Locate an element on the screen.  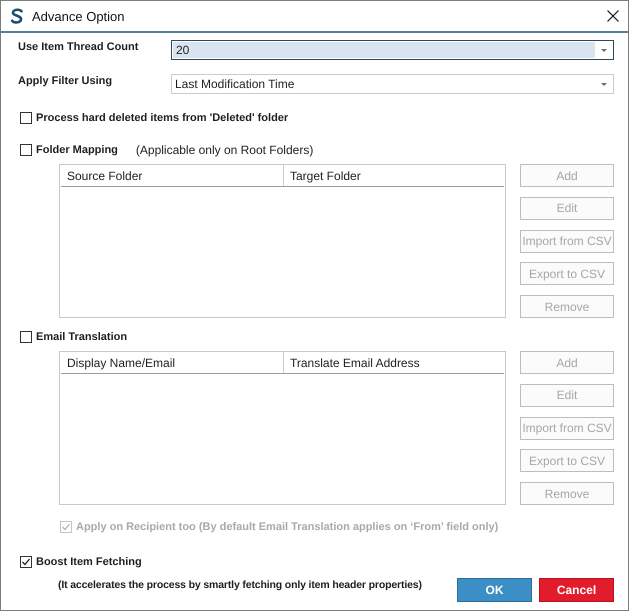
field-label: Apply Filter Using is located at coordinates (66, 81).